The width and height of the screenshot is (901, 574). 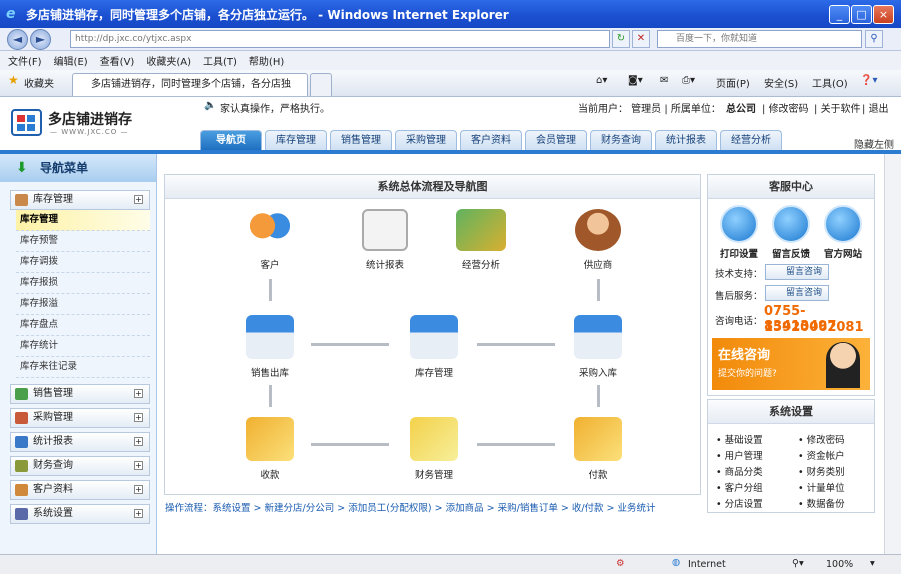 What do you see at coordinates (839, 564) in the screenshot?
I see `zoom-level: 100%` at bounding box center [839, 564].